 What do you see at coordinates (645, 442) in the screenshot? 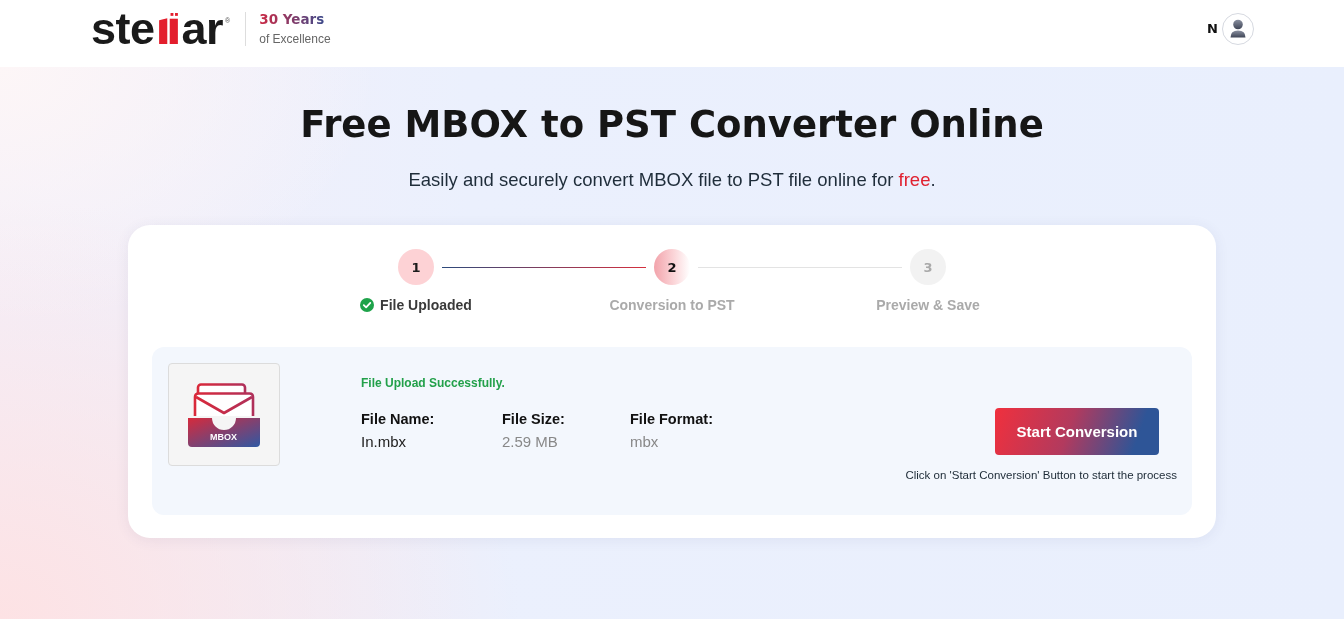
I see `field-value: mbx` at bounding box center [645, 442].